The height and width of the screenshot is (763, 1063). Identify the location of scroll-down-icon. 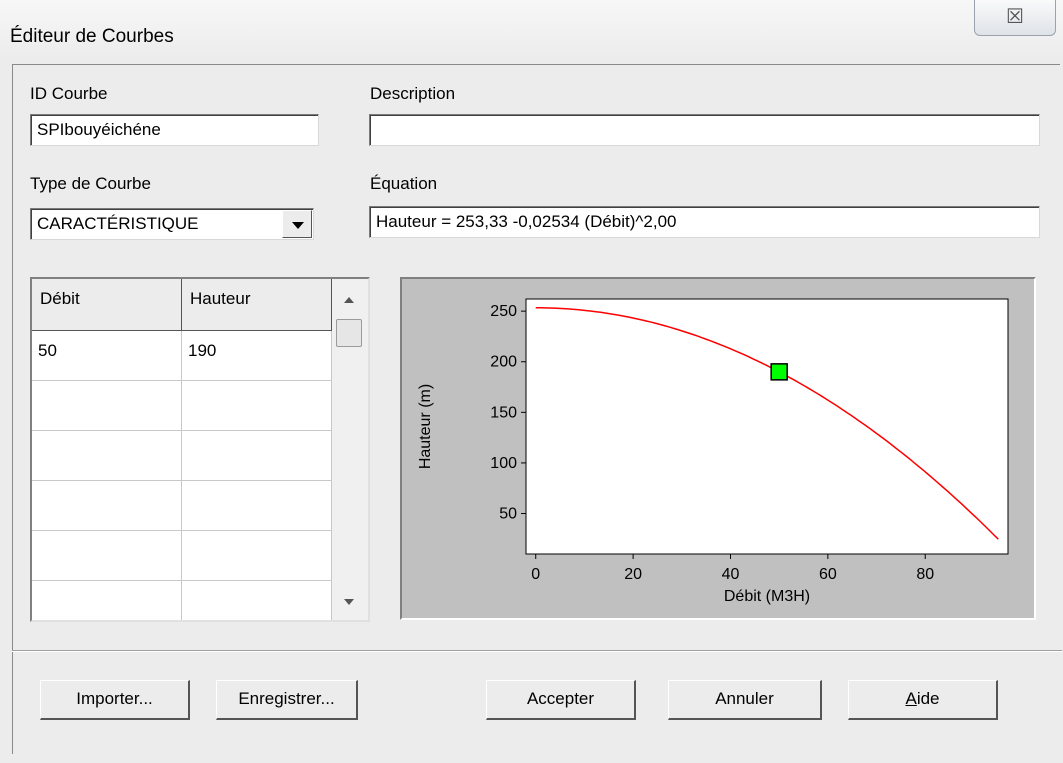
(349, 602).